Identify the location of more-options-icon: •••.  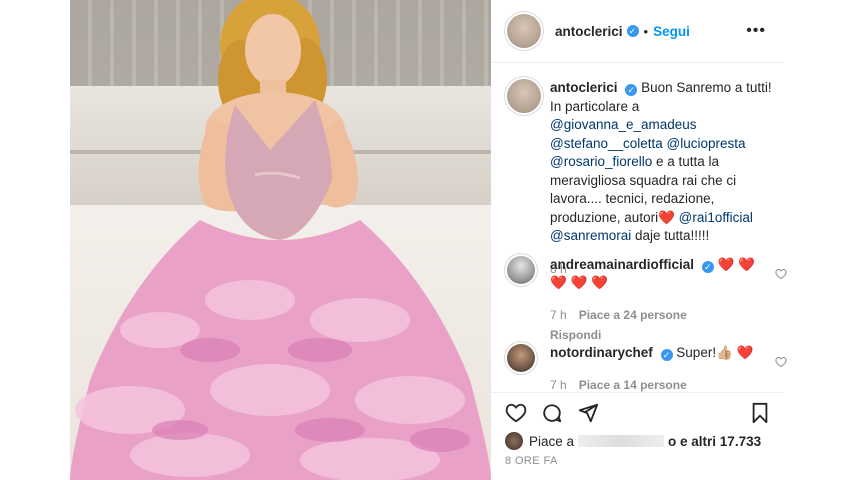
(756, 31).